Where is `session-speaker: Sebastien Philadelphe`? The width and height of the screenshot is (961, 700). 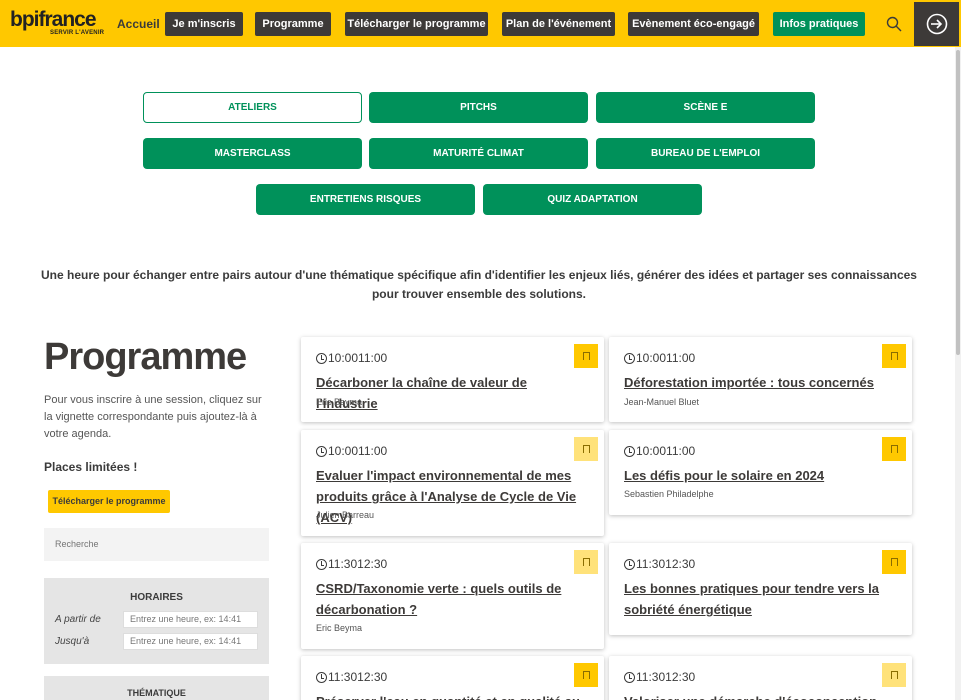 session-speaker: Sebastien Philadelphe is located at coordinates (669, 494).